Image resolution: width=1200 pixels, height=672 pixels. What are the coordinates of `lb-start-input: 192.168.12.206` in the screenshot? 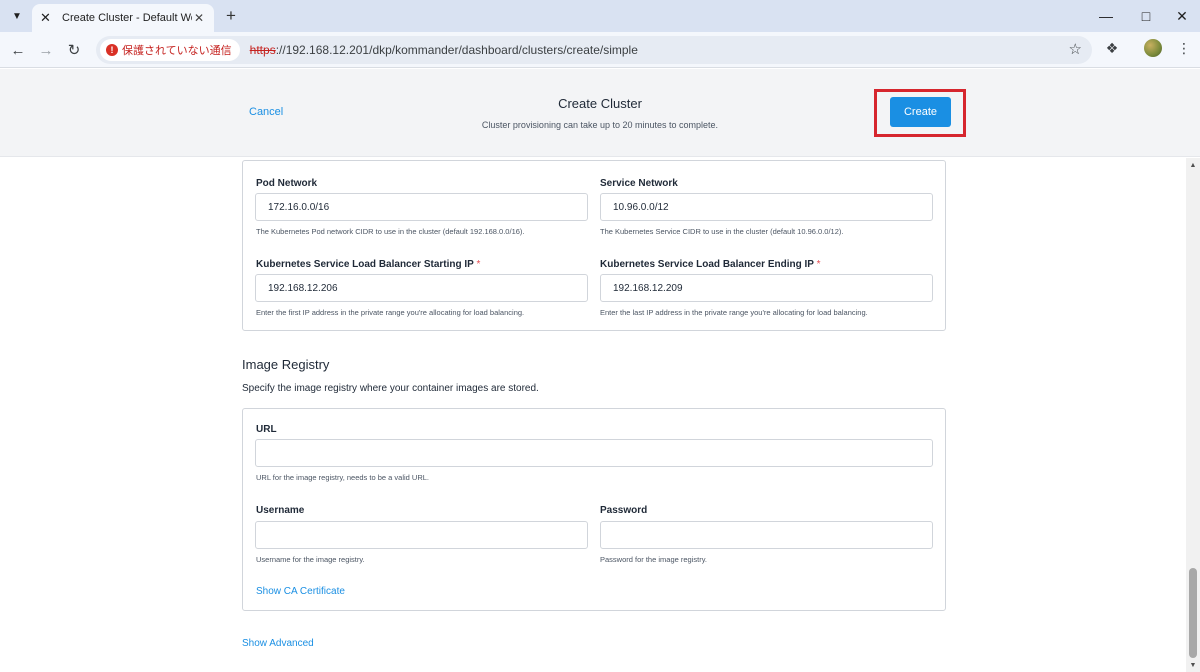 It's located at (421, 288).